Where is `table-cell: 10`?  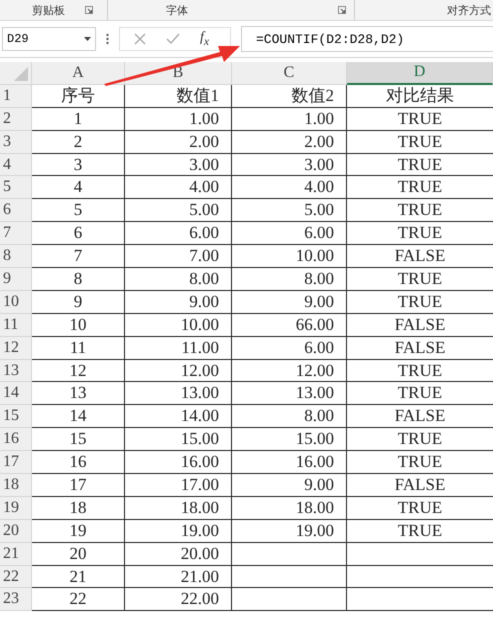
table-cell: 10 is located at coordinates (78, 325).